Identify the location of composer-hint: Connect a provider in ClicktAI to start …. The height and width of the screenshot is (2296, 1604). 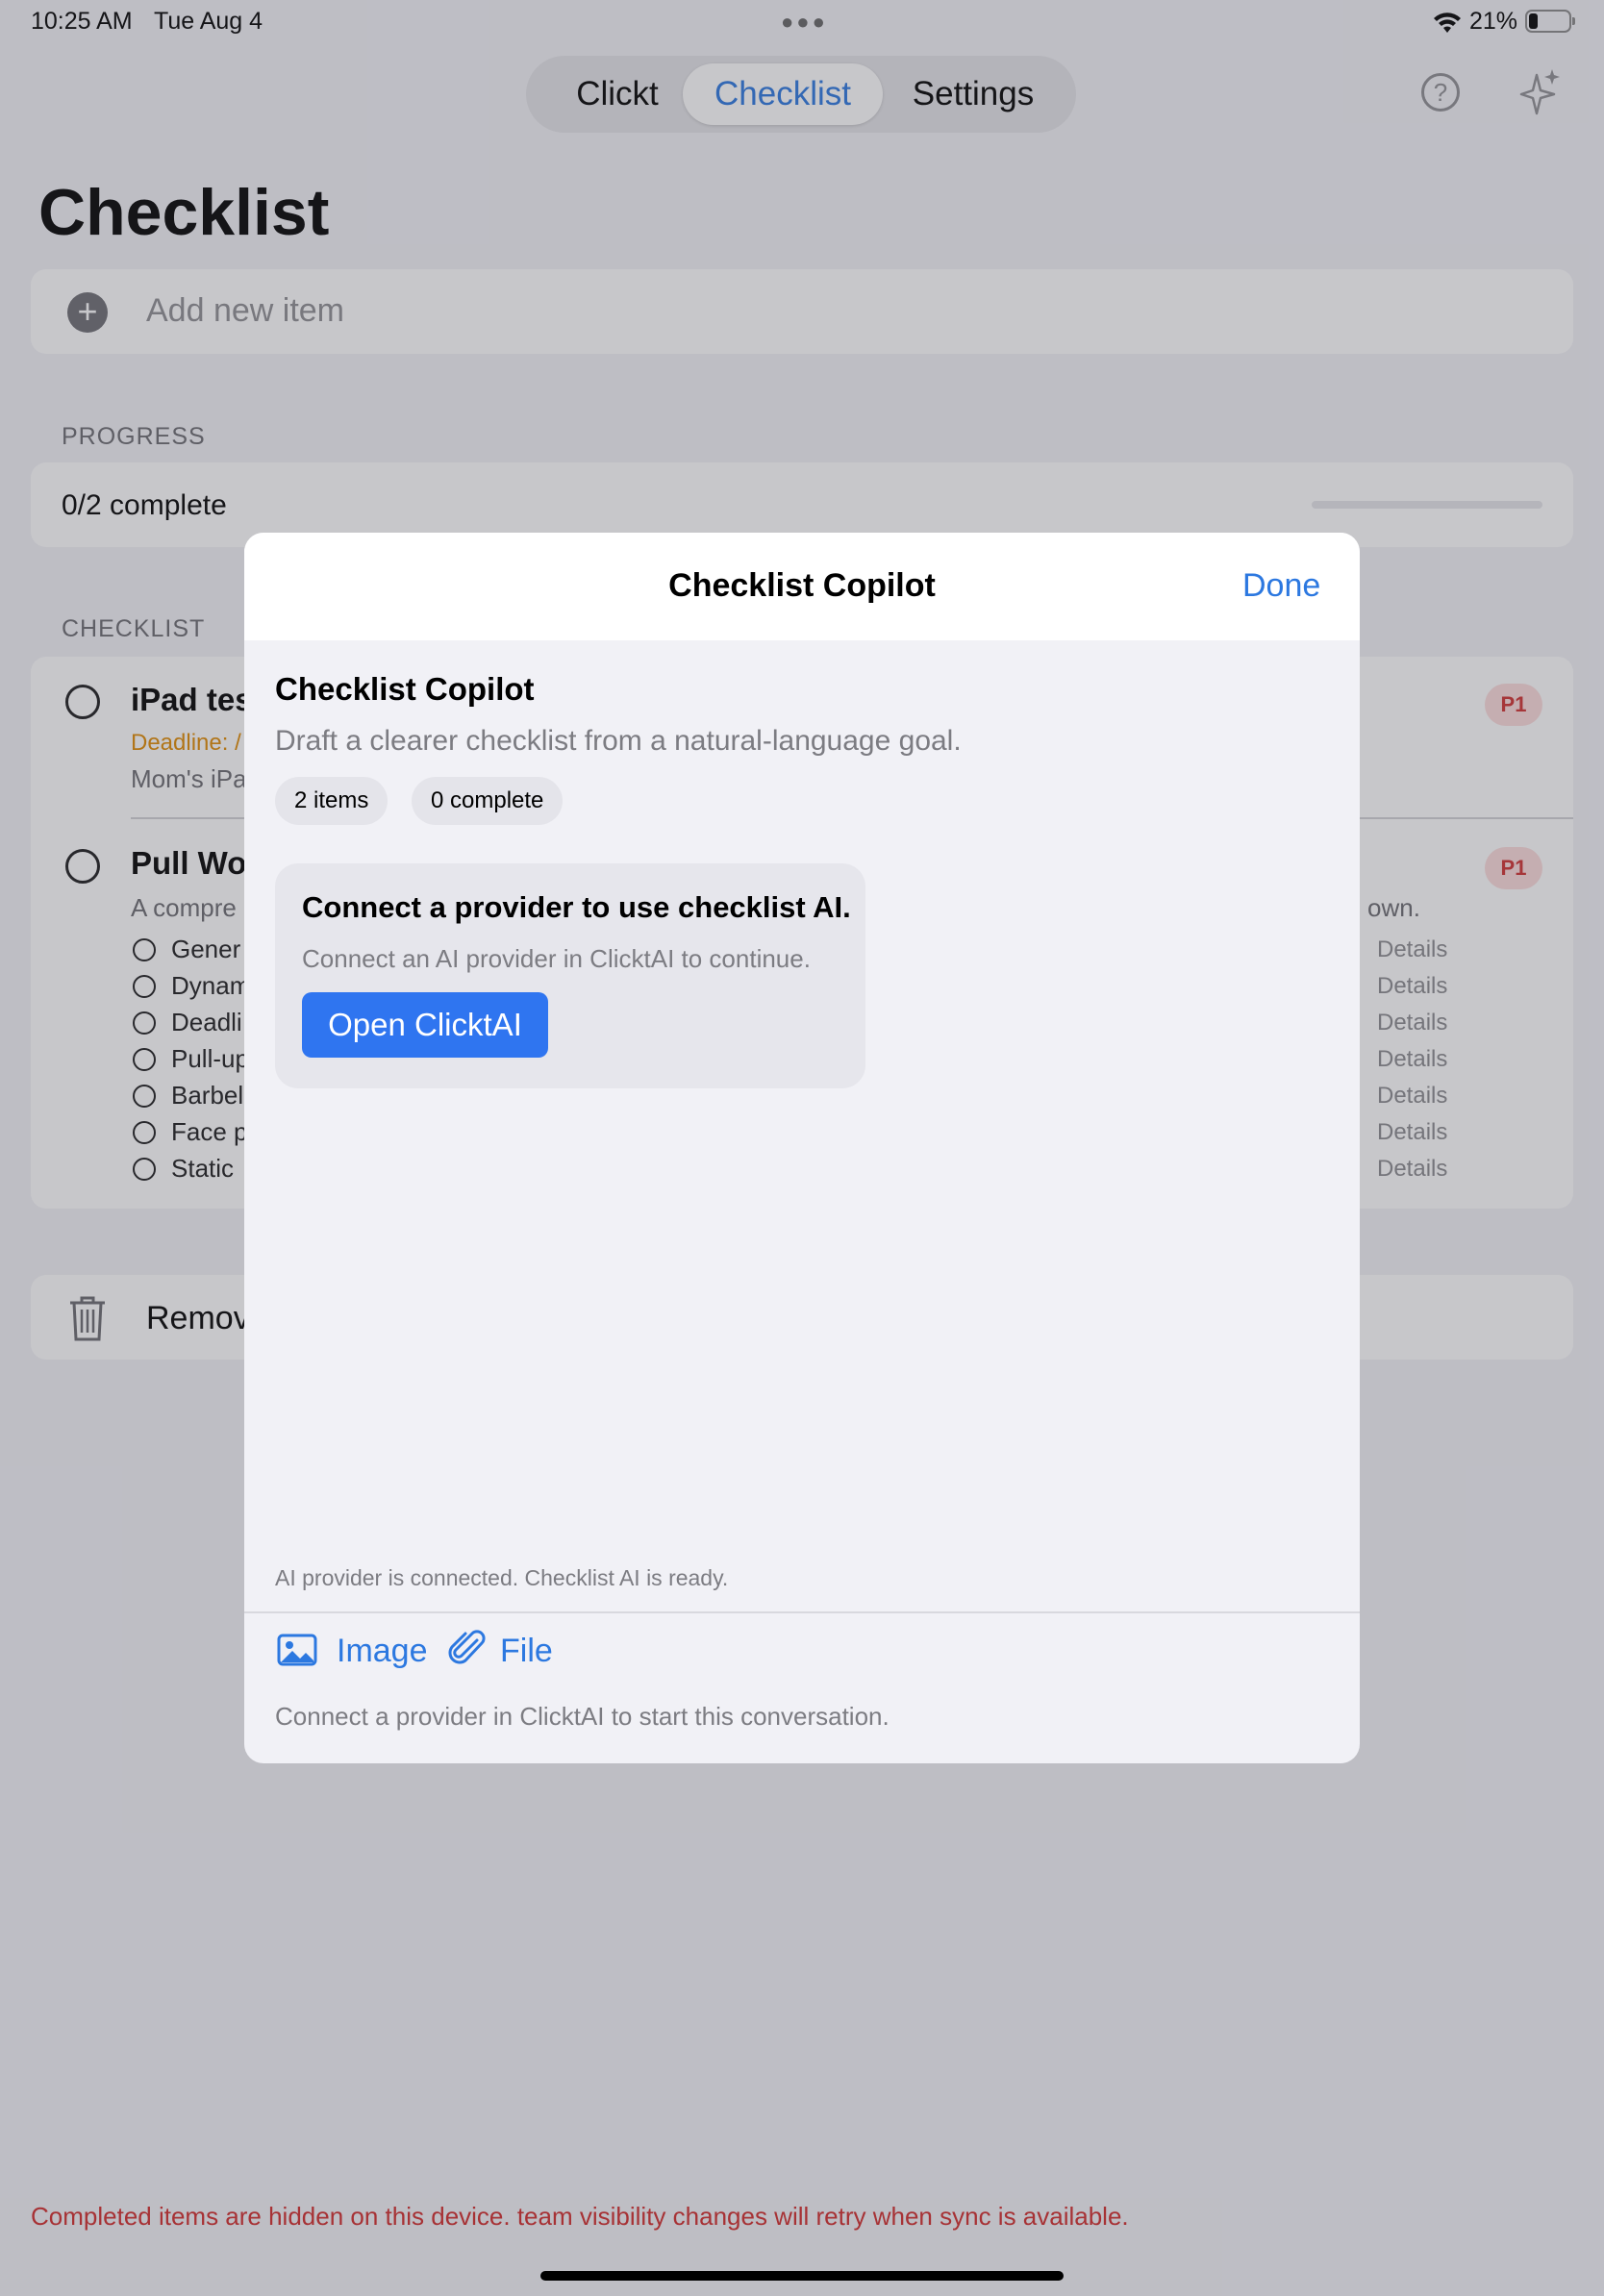
(582, 1716).